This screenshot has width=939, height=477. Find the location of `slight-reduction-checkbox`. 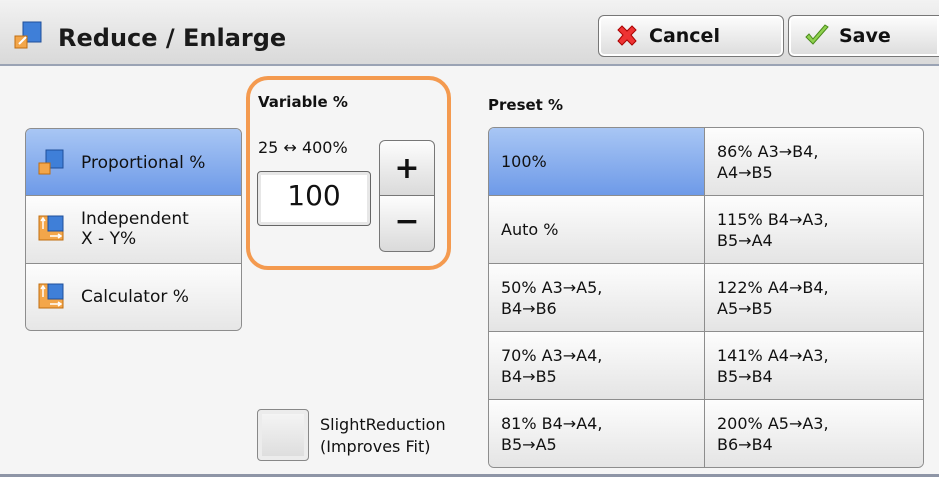

slight-reduction-checkbox is located at coordinates (283, 435).